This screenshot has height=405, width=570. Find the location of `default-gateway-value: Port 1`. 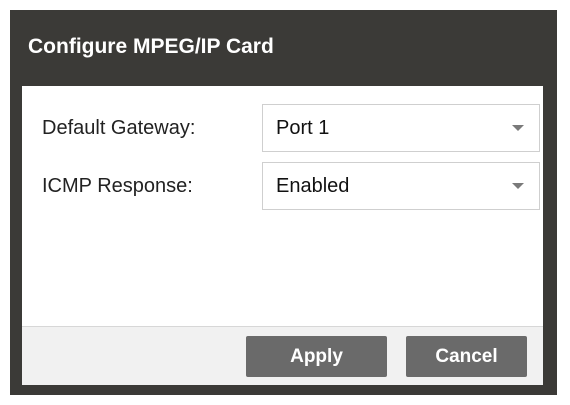

default-gateway-value: Port 1 is located at coordinates (303, 128).